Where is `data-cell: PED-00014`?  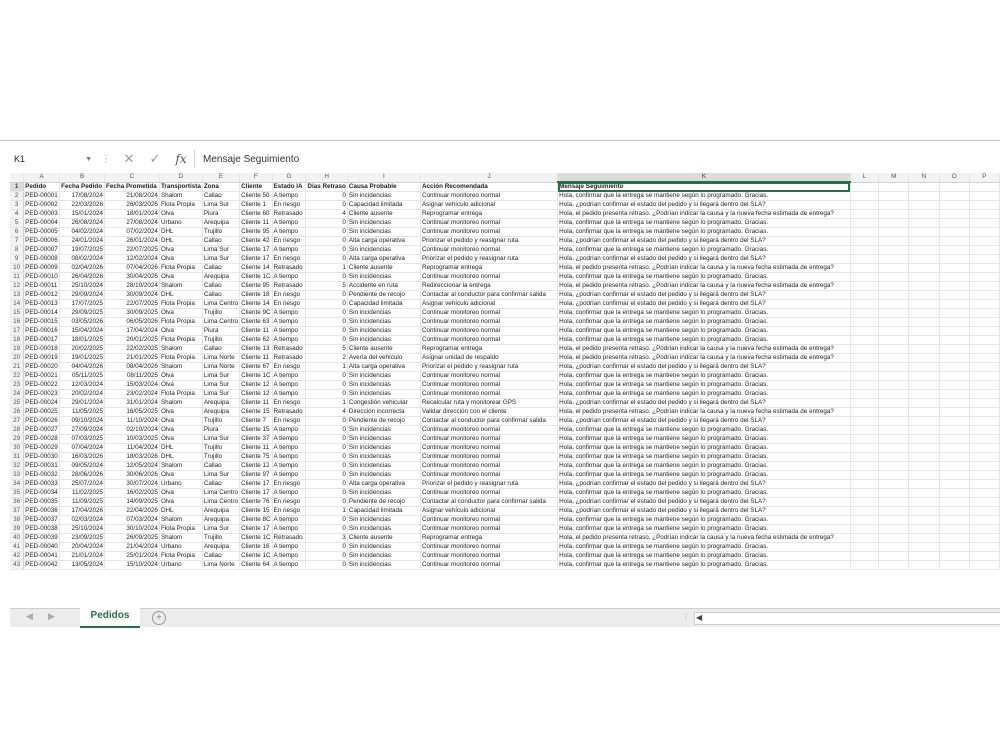 data-cell: PED-00014 is located at coordinates (42, 313).